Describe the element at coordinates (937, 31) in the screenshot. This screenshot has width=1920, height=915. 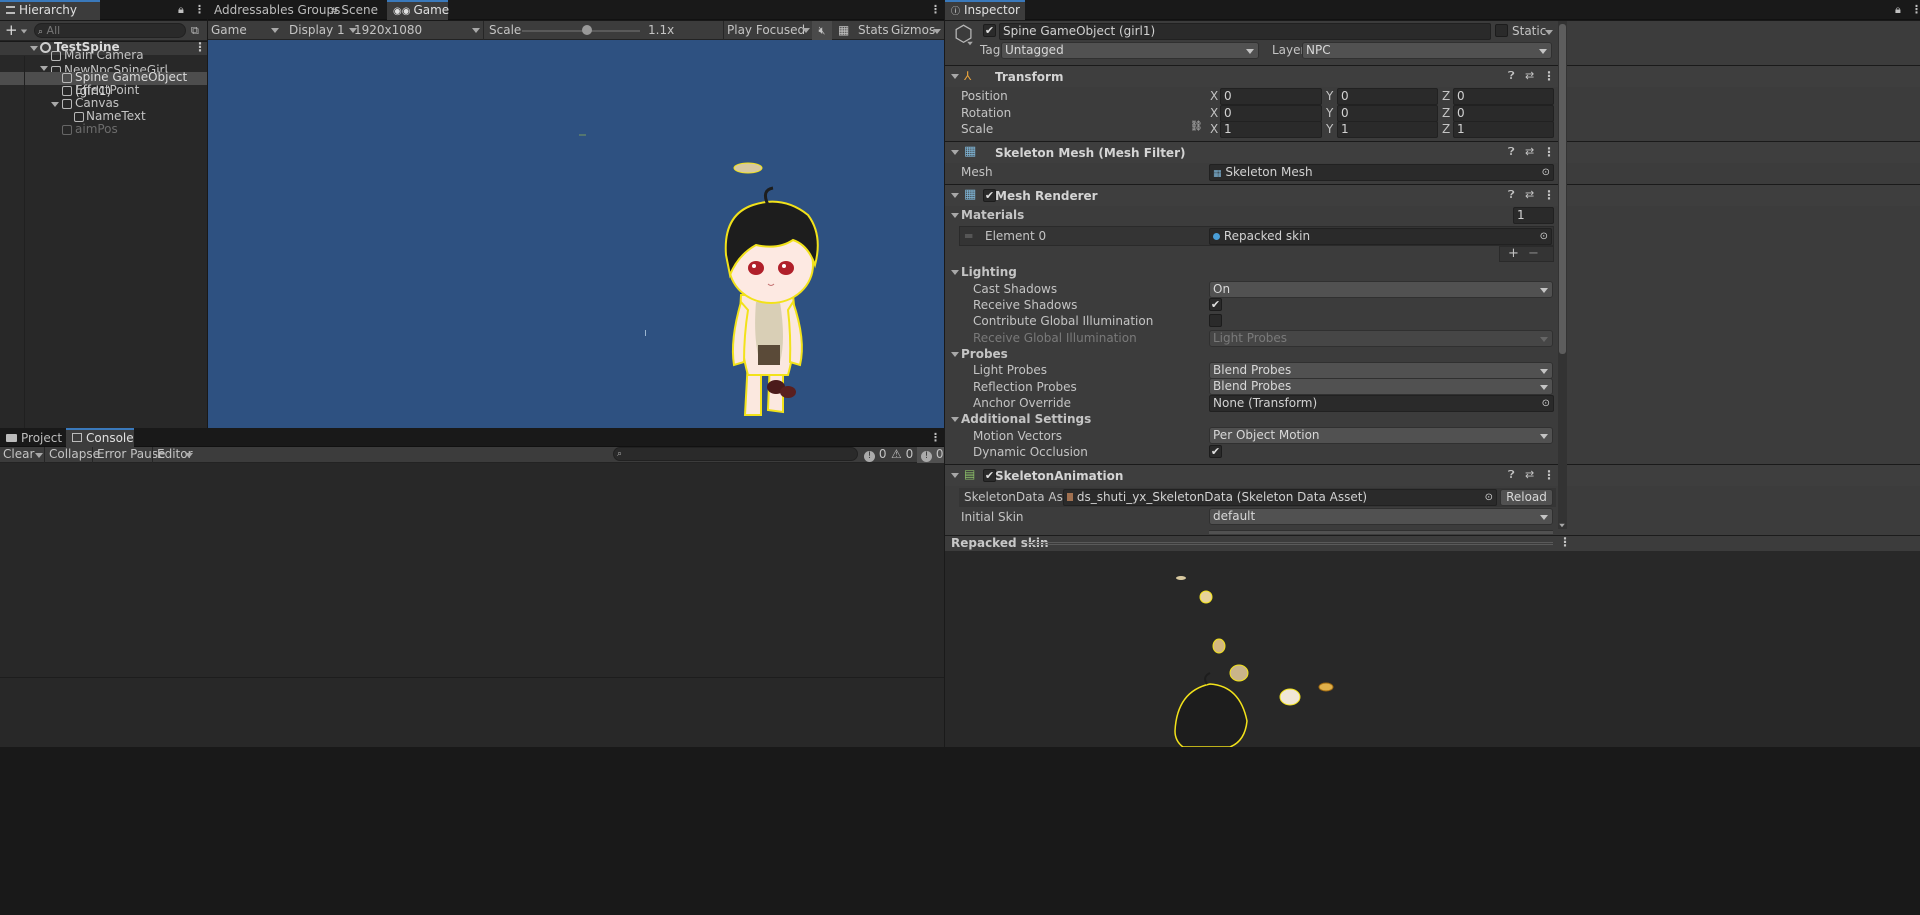
I see `gizmos-chevron-down-icon` at that location.